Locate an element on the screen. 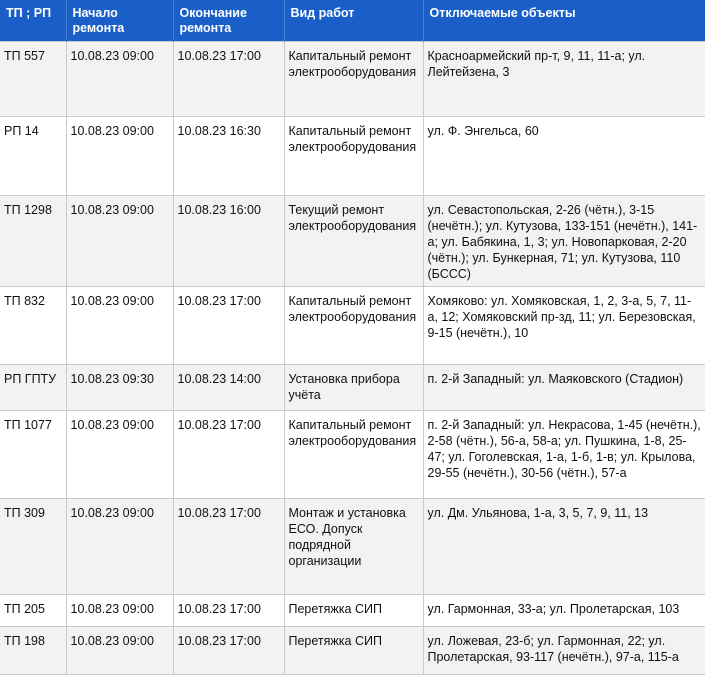 This screenshot has width=705, height=684. cell-objects: ул. Ф. Энгельса, 60 is located at coordinates (563, 156).